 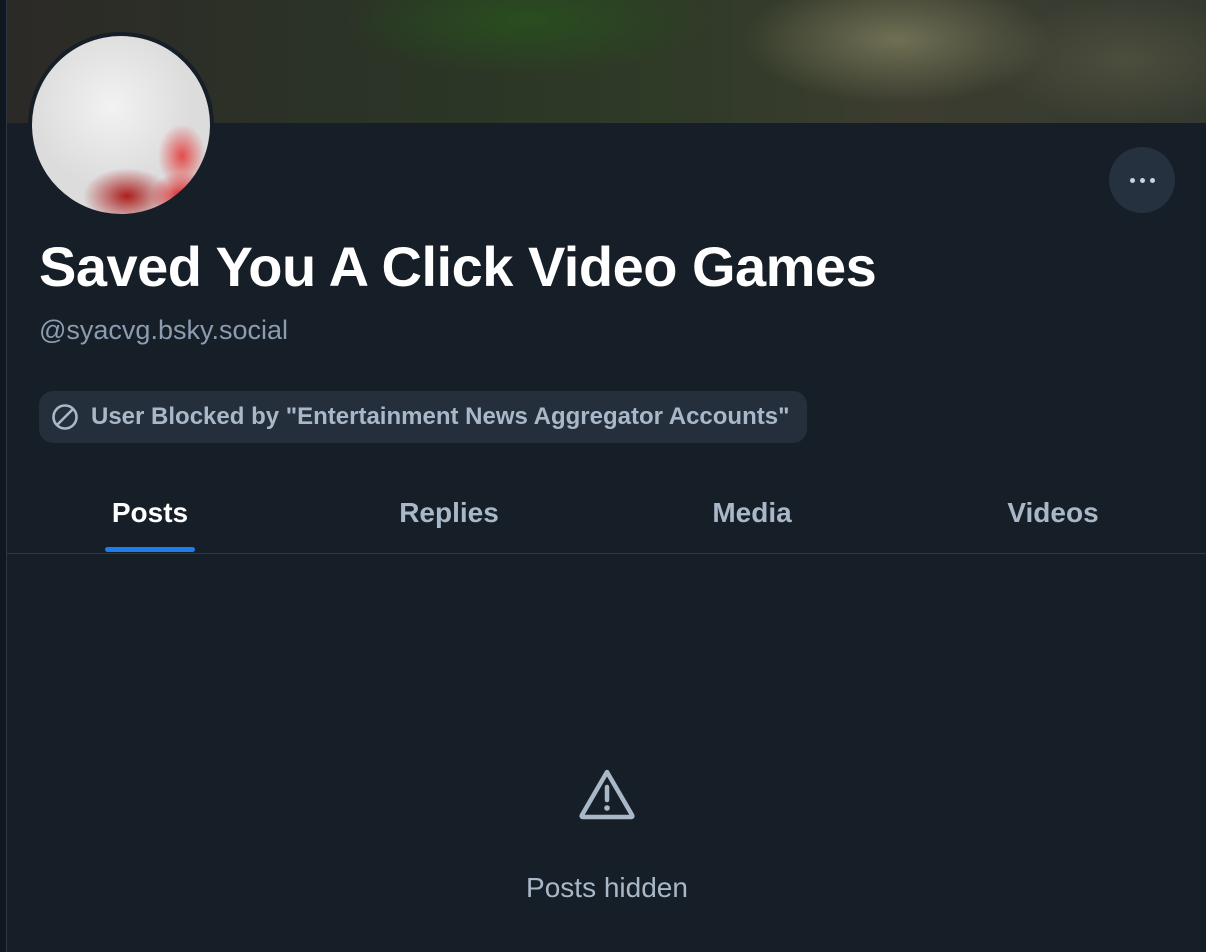 What do you see at coordinates (607, 887) in the screenshot?
I see `posts-hidden-message: Posts hidden` at bounding box center [607, 887].